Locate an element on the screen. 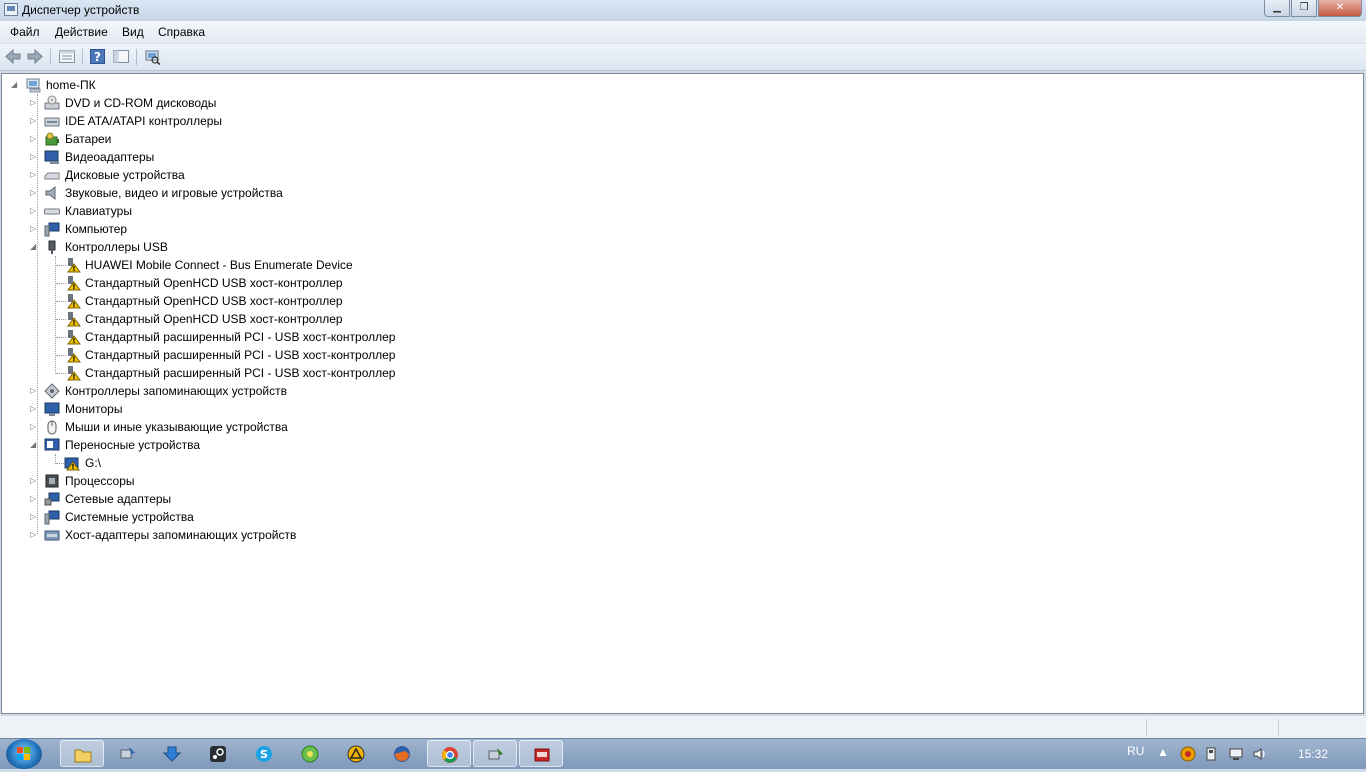 The width and height of the screenshot is (1366, 772). taskbar-app is located at coordinates (541, 753).